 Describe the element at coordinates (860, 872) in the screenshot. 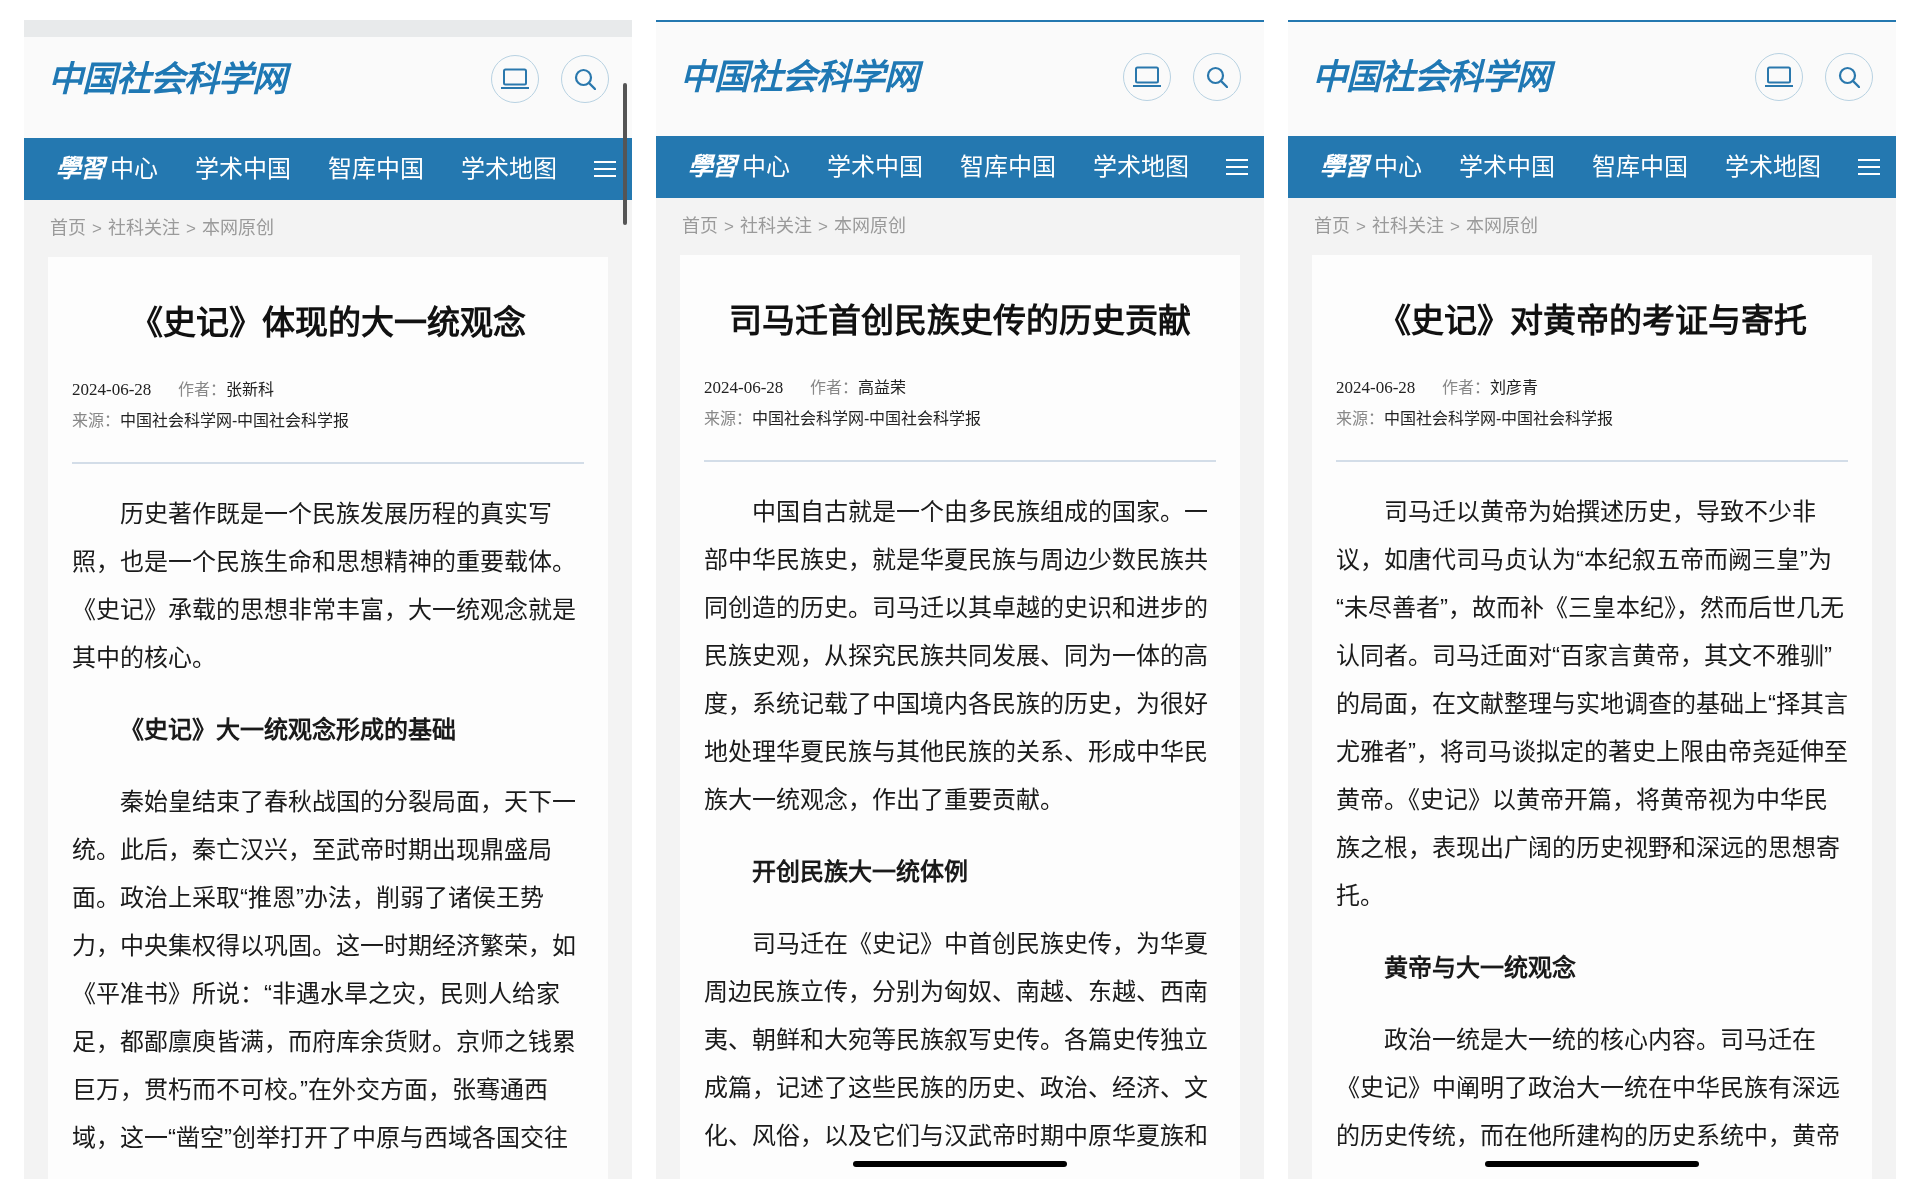

I see `section-heading: 开创民族大一统体例` at that location.